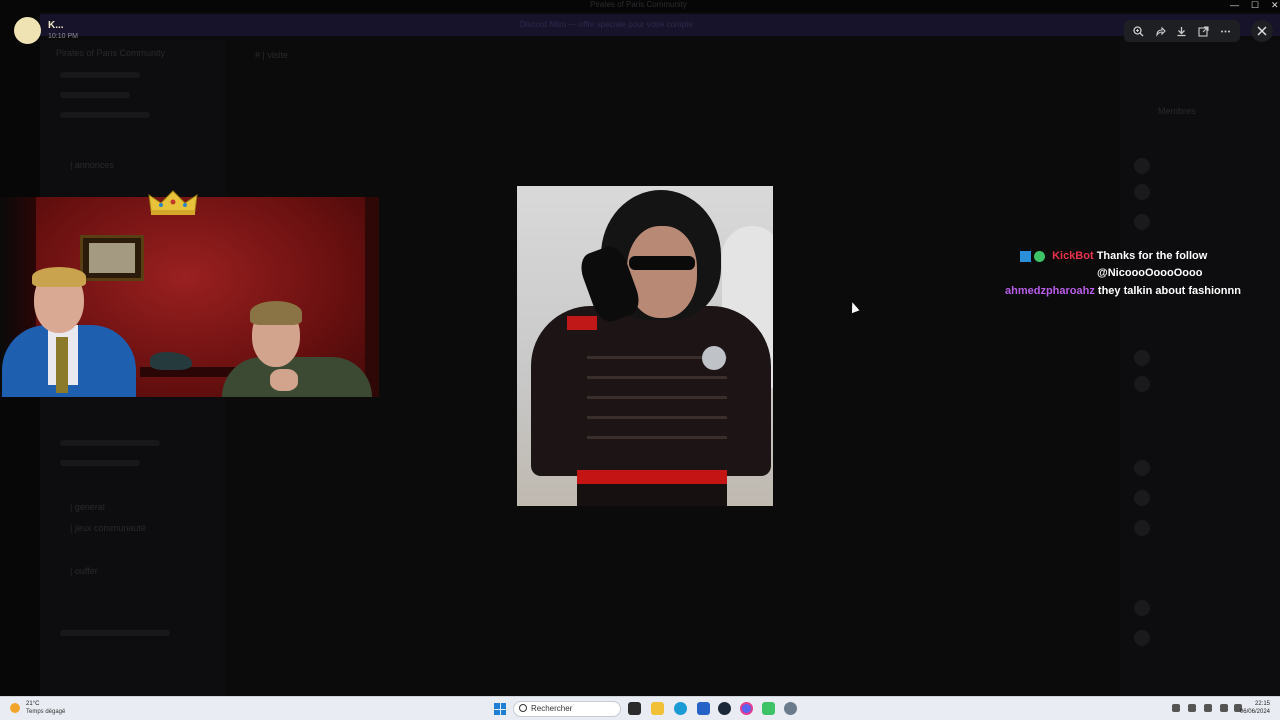 This screenshot has height=720, width=1280. I want to click on member-list: Membres, so click(1200, 368).